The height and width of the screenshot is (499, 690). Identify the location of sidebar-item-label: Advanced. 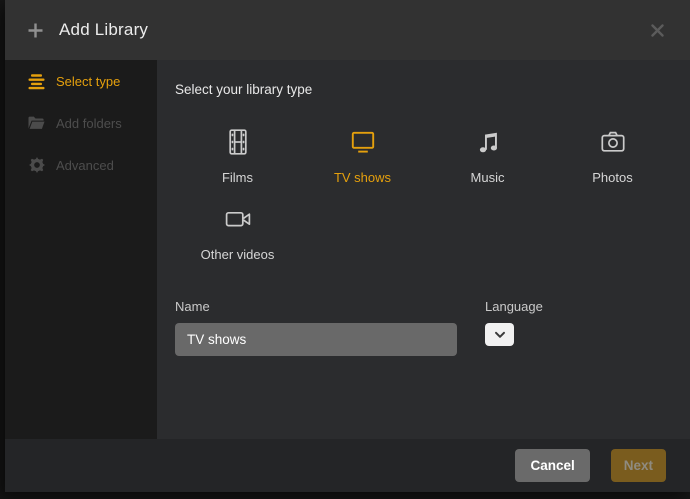
(85, 165).